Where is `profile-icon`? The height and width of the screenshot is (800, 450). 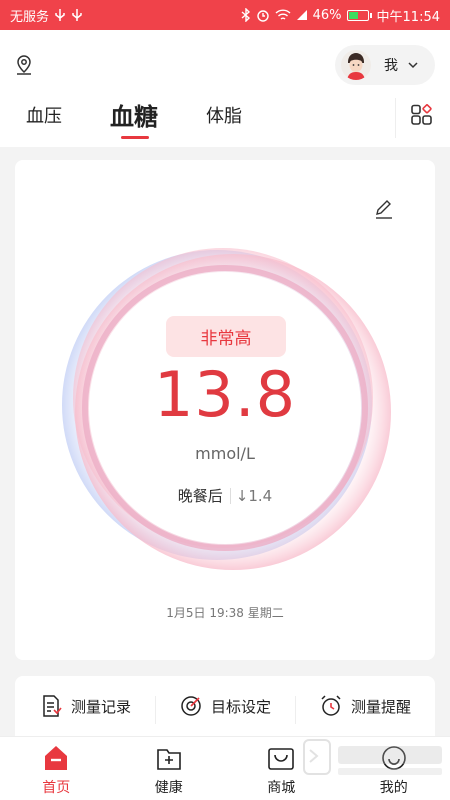 profile-icon is located at coordinates (393, 758).